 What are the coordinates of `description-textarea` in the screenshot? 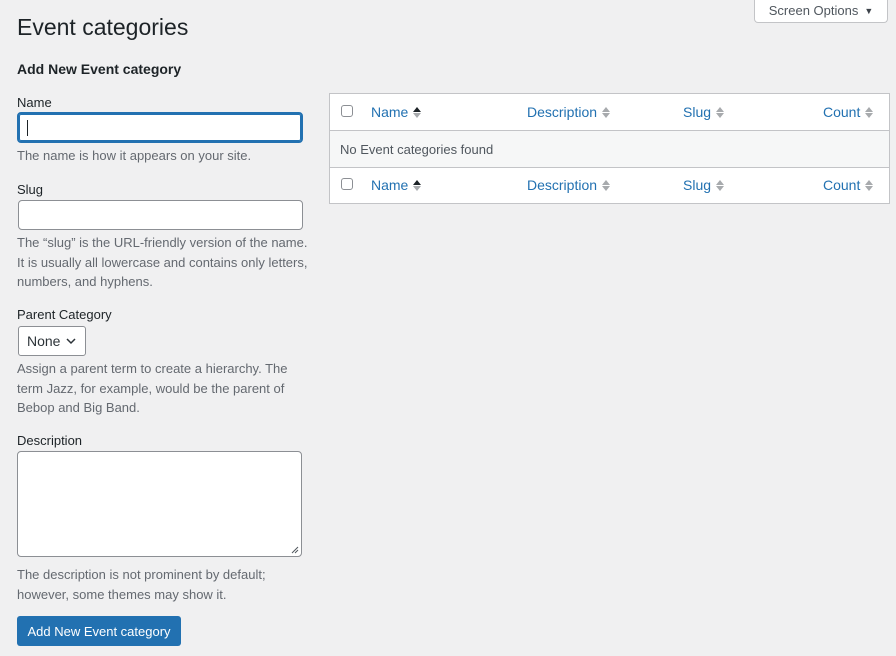 It's located at (159, 504).